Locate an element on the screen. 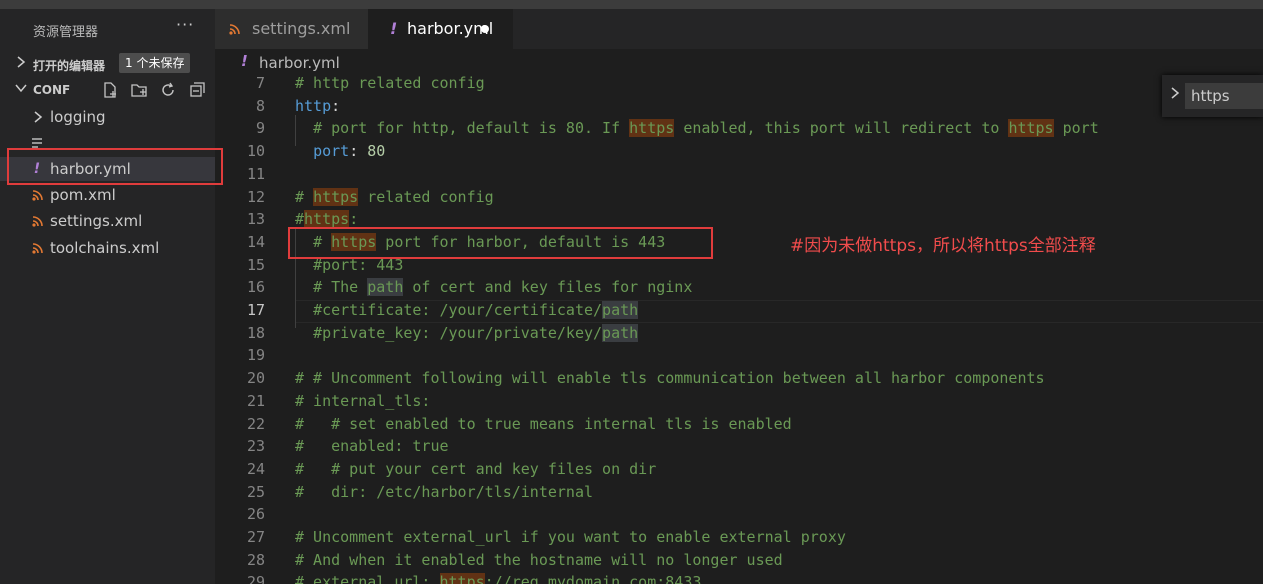 This screenshot has height=584, width=1263. tree-item-label: pom.xml is located at coordinates (83, 195).